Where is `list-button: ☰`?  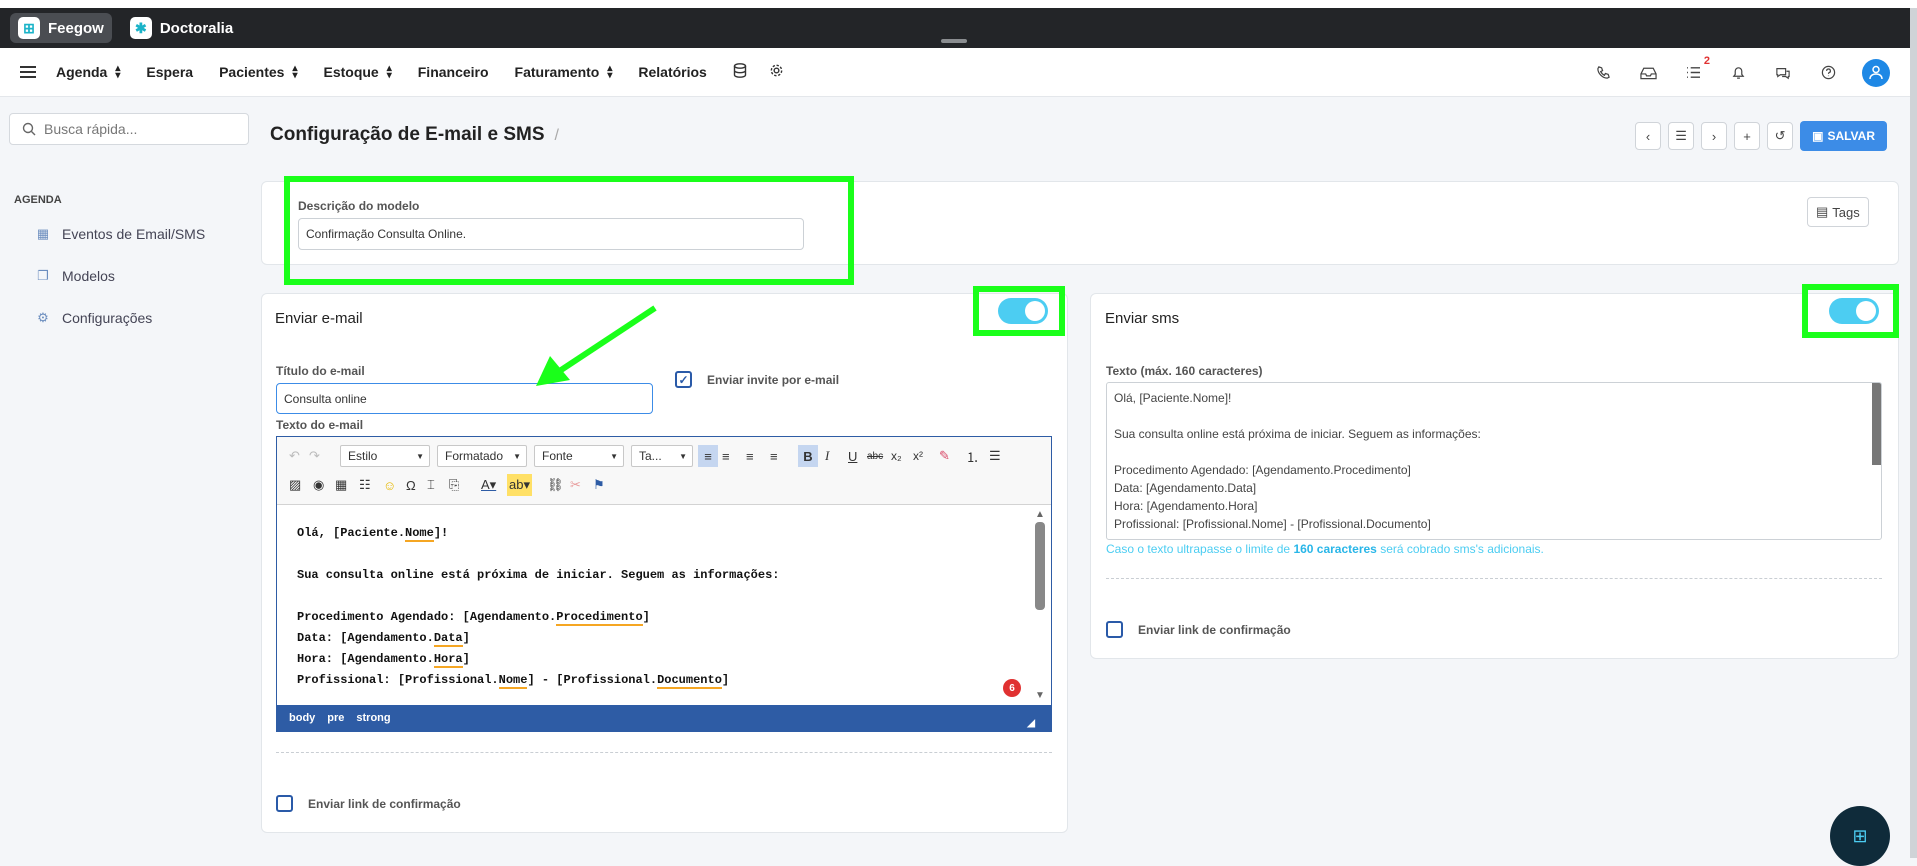 list-button: ☰ is located at coordinates (1681, 136).